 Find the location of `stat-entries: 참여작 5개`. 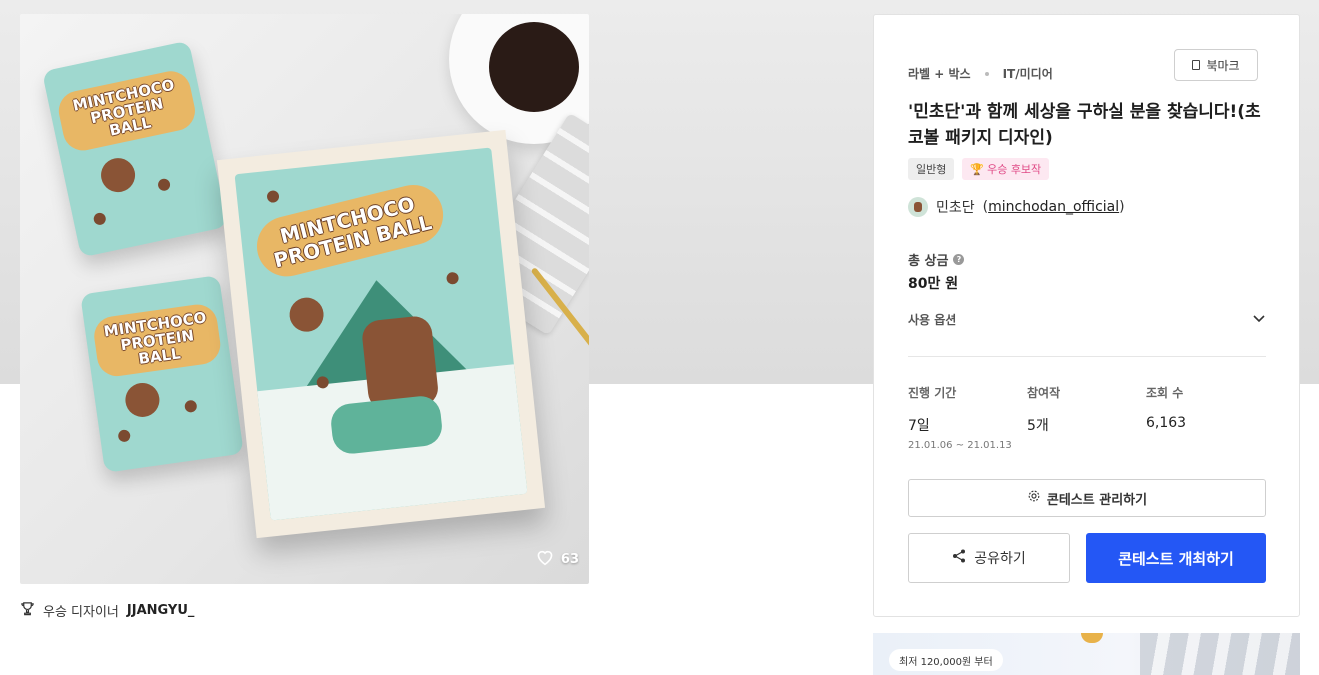

stat-entries: 참여작 5개 is located at coordinates (1086, 417).